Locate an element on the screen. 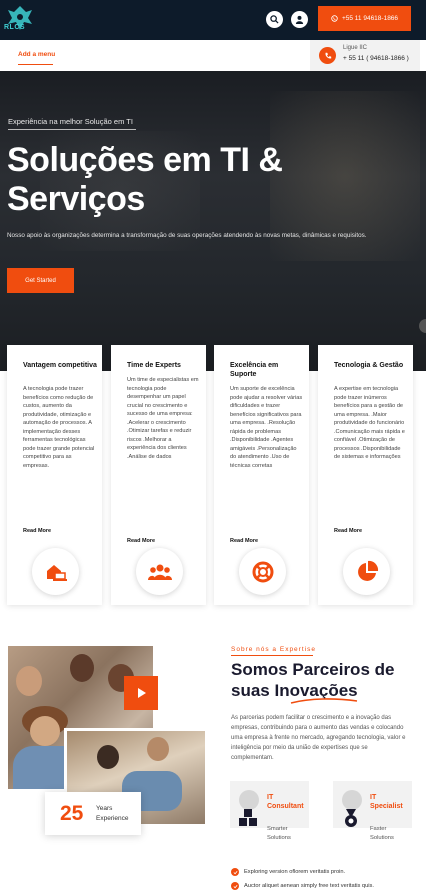 The height and width of the screenshot is (891, 426). call-number: + 55 11 ( 94618-1866 ) is located at coordinates (376, 58).